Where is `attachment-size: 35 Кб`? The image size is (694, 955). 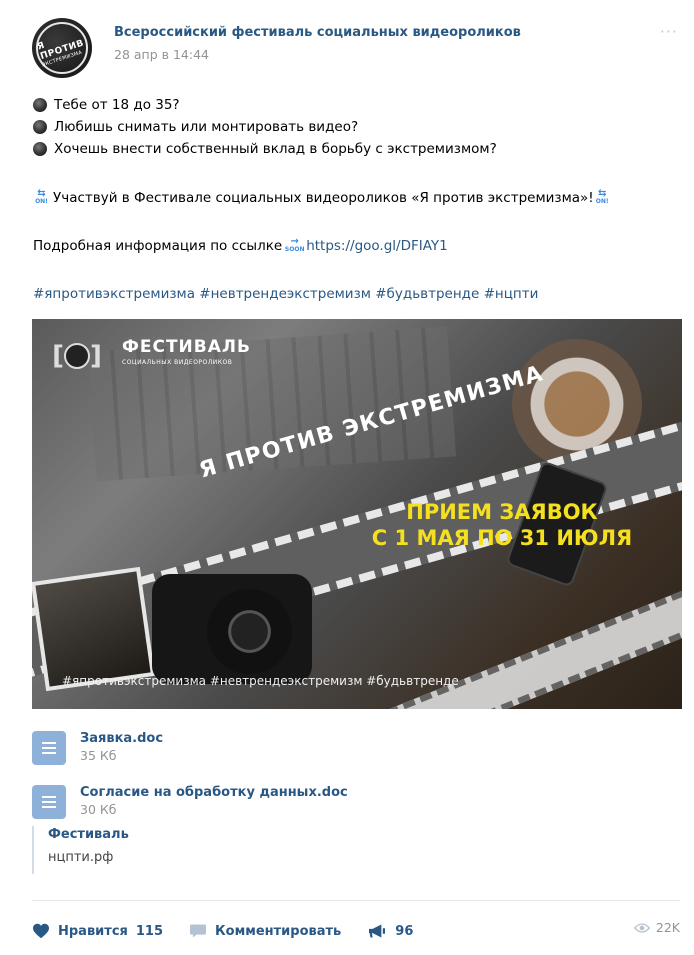
attachment-size: 35 Кб is located at coordinates (98, 755).